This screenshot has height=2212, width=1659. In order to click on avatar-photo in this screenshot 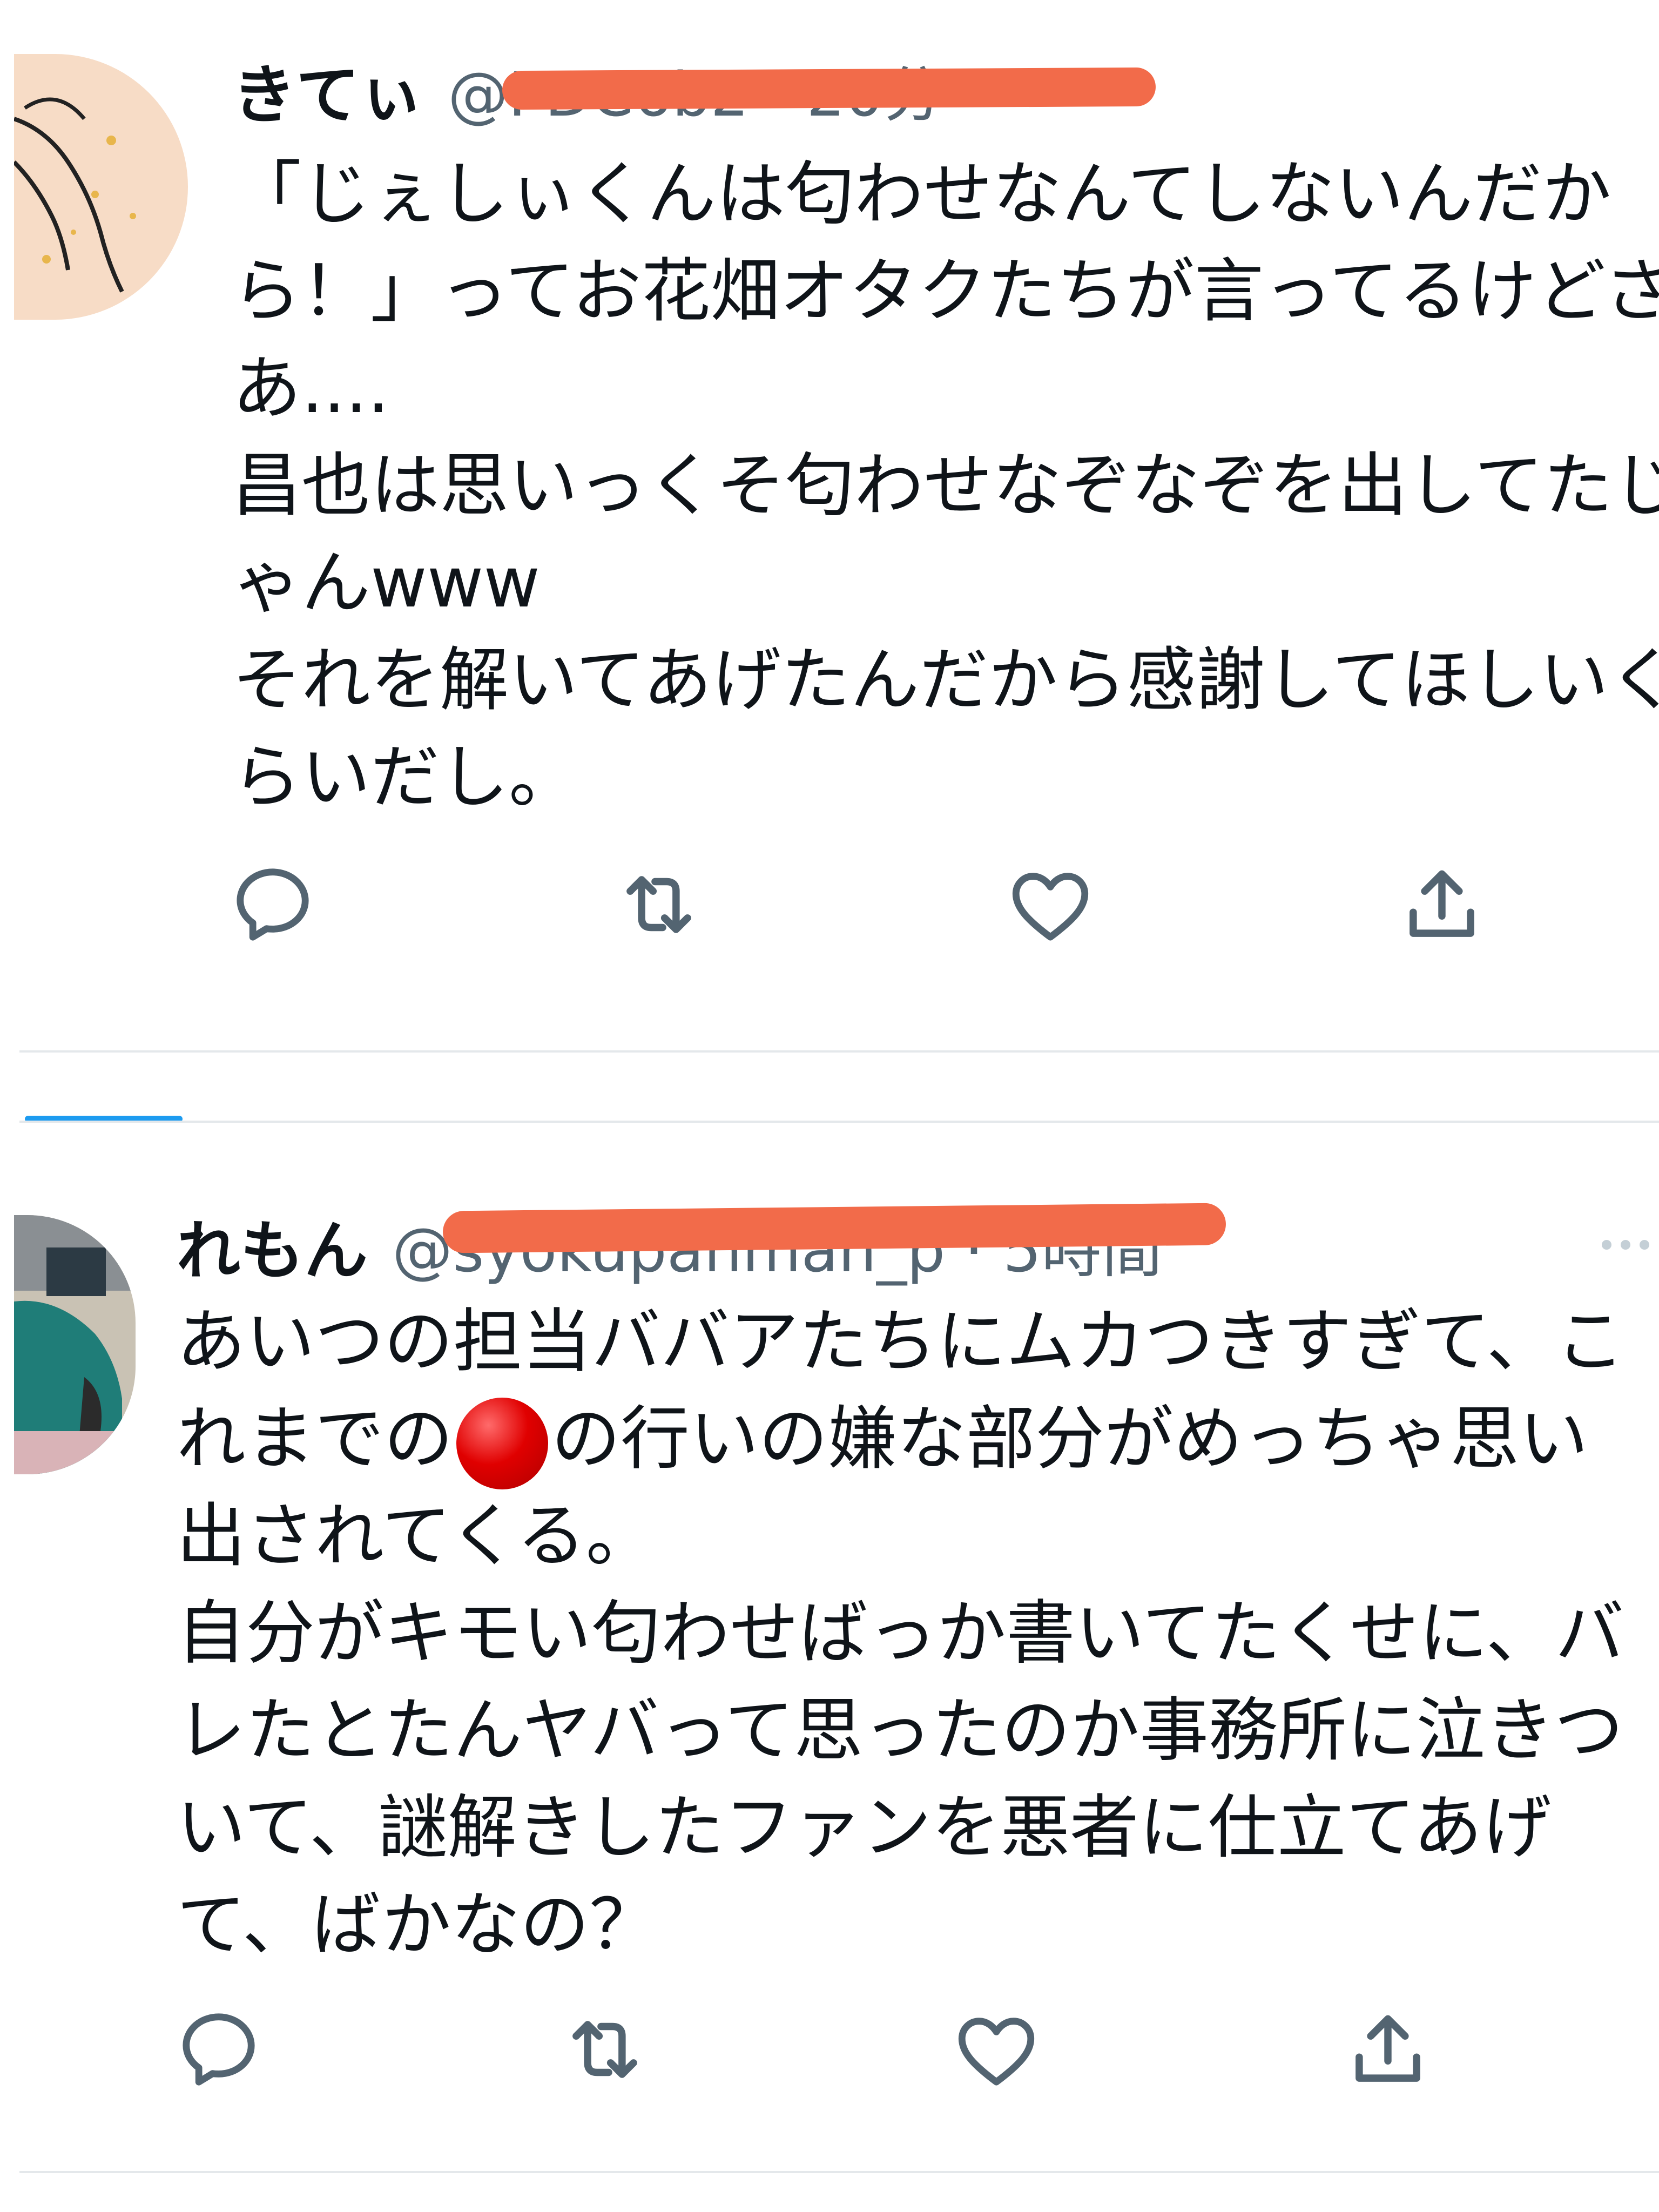, I will do `click(75, 1344)`.